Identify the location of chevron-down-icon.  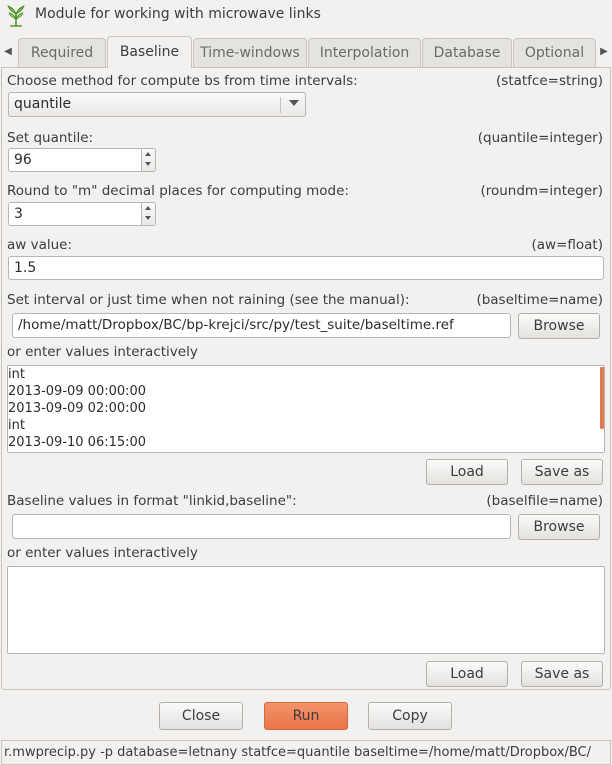
(294, 103).